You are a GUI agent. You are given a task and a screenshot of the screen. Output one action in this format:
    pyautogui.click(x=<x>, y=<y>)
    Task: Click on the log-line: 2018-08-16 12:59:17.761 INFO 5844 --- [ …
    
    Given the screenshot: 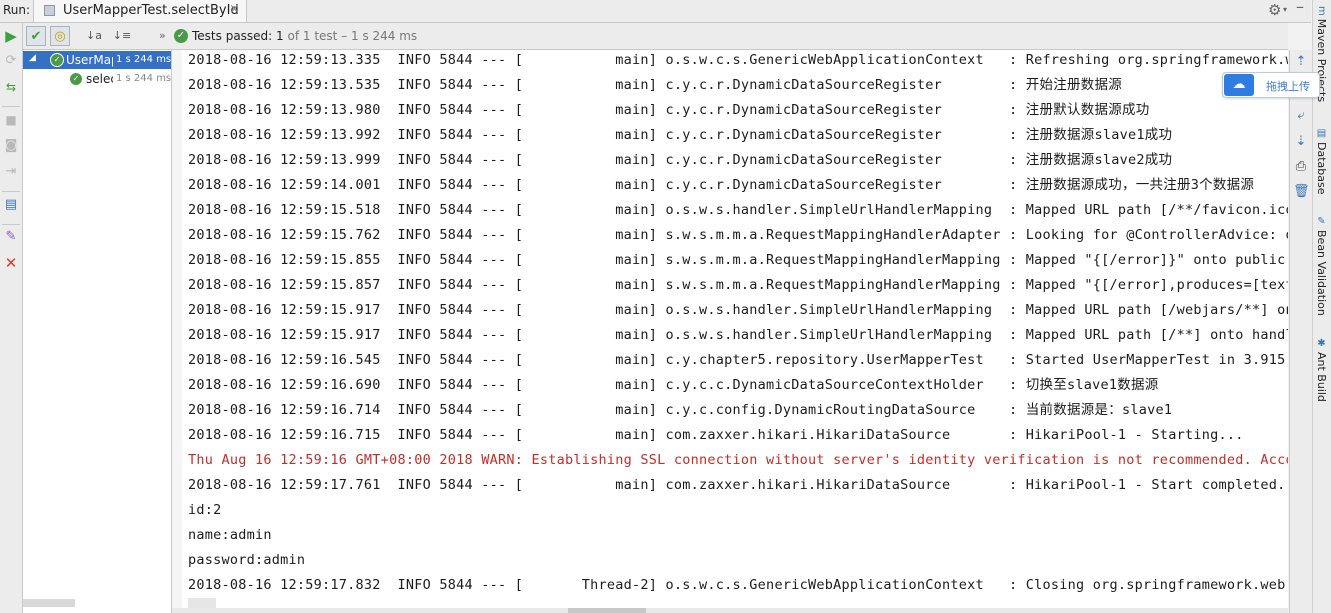 What is the action you would take?
    pyautogui.click(x=737, y=485)
    